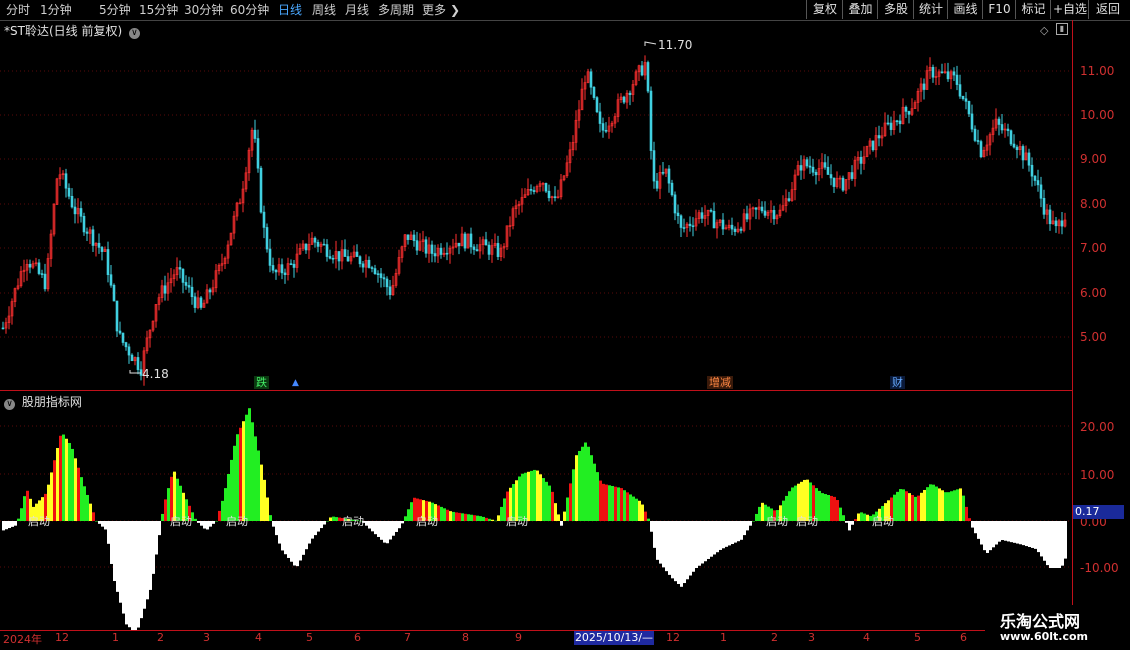  What do you see at coordinates (155, 374) in the screenshot?
I see `min-price-label: 4.18` at bounding box center [155, 374].